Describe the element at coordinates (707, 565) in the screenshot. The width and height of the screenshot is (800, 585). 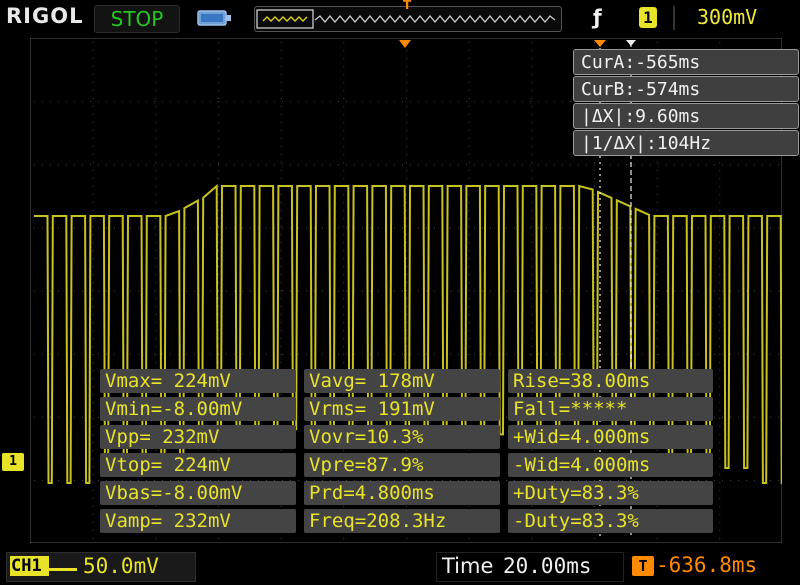
I see `horizontal-offset-value: -636.8ms` at that location.